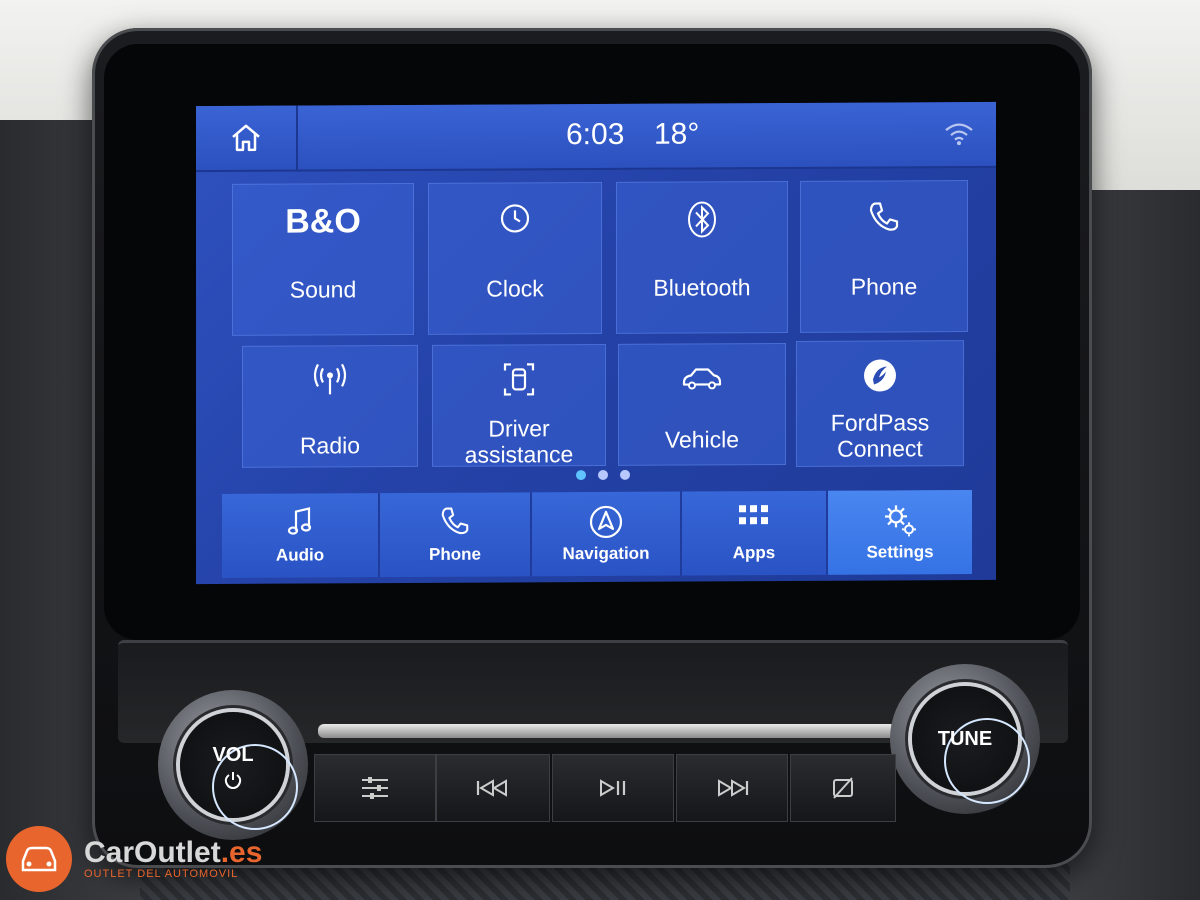  Describe the element at coordinates (702, 287) in the screenshot. I see `tile-label: Bluetooth` at that location.